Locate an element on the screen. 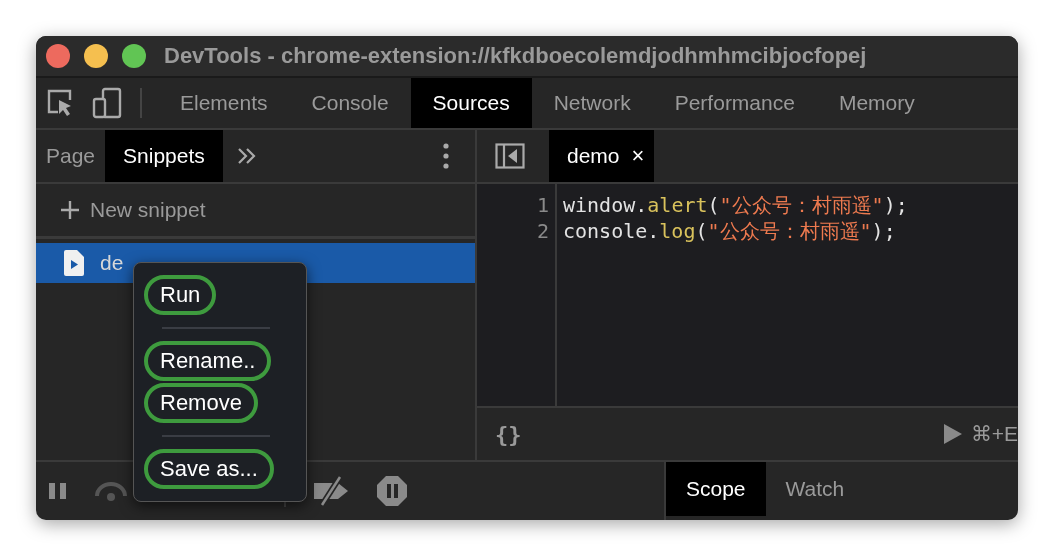 The image size is (1054, 556). menu-item: Run is located at coordinates (180, 295).